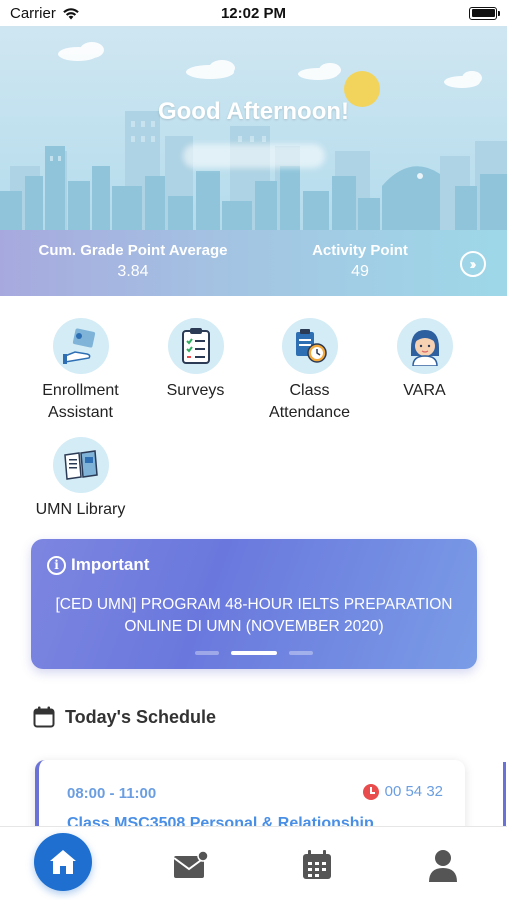 The height and width of the screenshot is (900, 507). What do you see at coordinates (195, 390) in the screenshot?
I see `menu-label: Surveys` at bounding box center [195, 390].